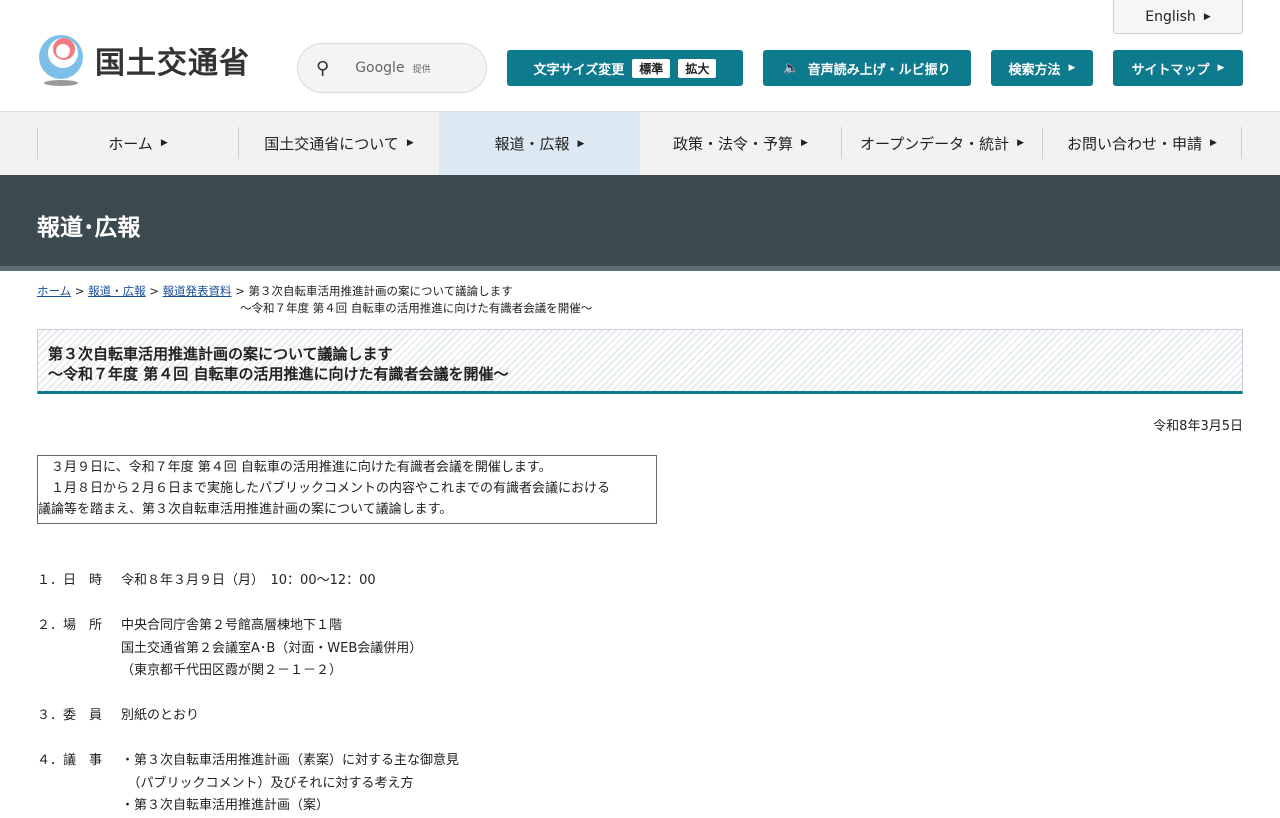 The image size is (1280, 818). What do you see at coordinates (331, 143) in the screenshot?
I see `nav-label: 国土交通省について` at bounding box center [331, 143].